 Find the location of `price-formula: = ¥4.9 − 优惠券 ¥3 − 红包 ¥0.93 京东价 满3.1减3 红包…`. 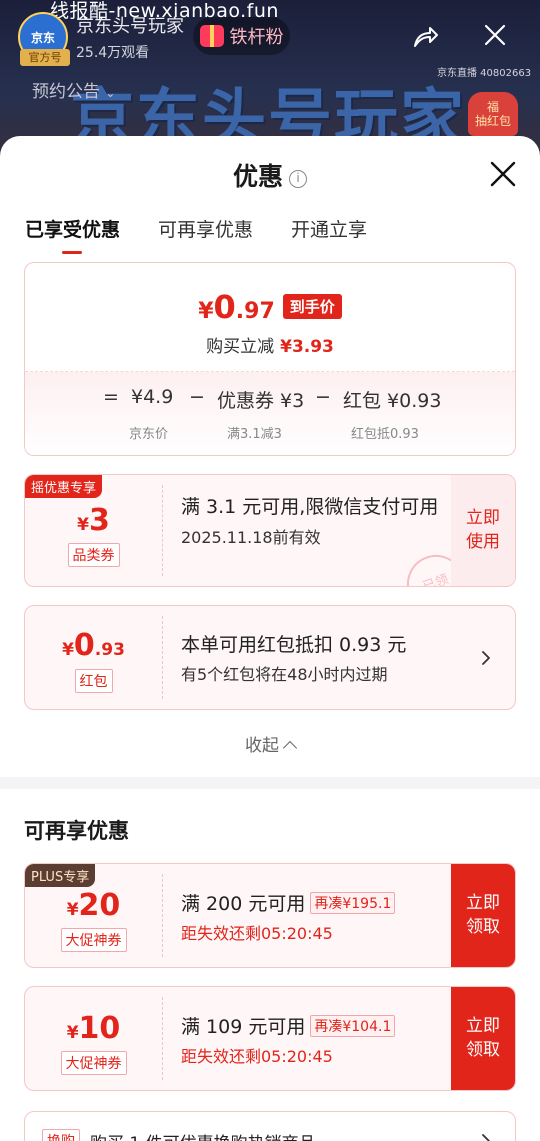

price-formula: = ¥4.9 − 优惠券 ¥3 − 红包 ¥0.93 京东价 满3.1减3 红包… is located at coordinates (270, 413).